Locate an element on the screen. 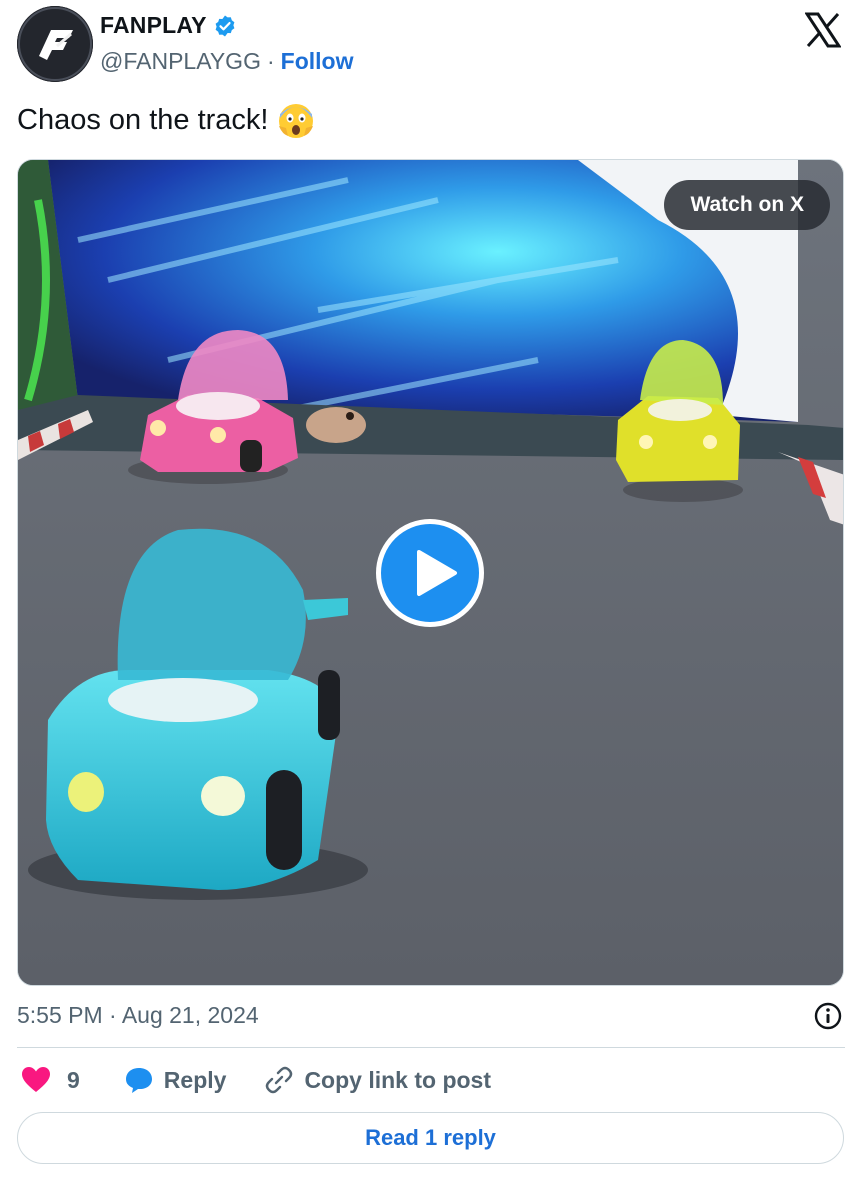  verified-badge-icon is located at coordinates (225, 25).